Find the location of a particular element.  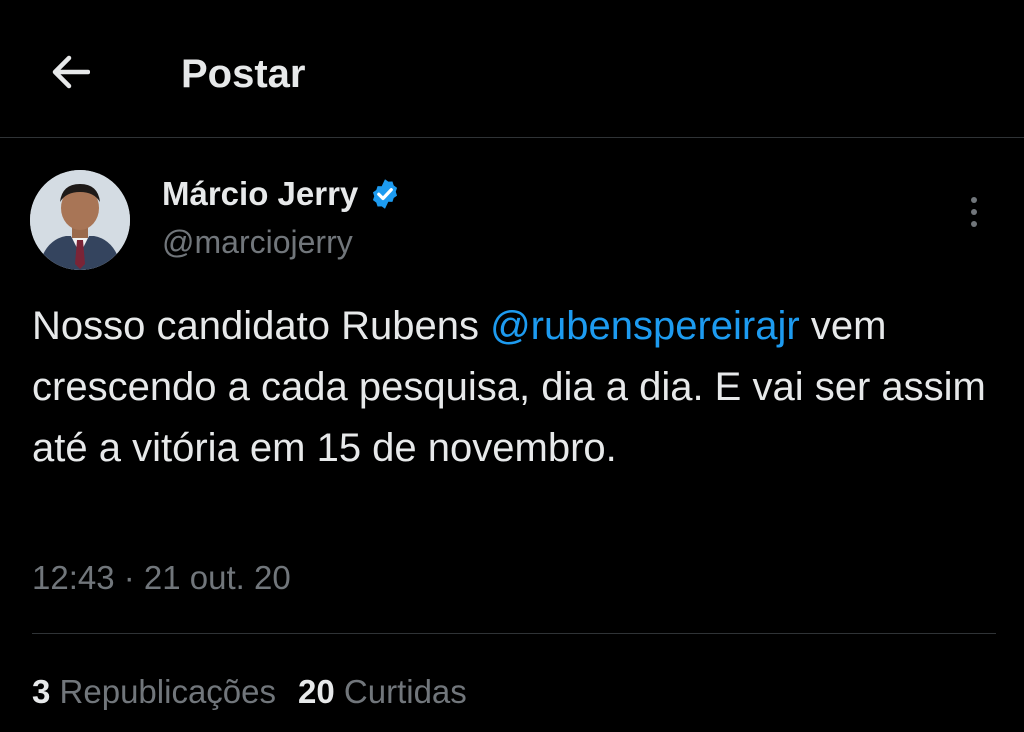

page-title: Postar is located at coordinates (243, 74).